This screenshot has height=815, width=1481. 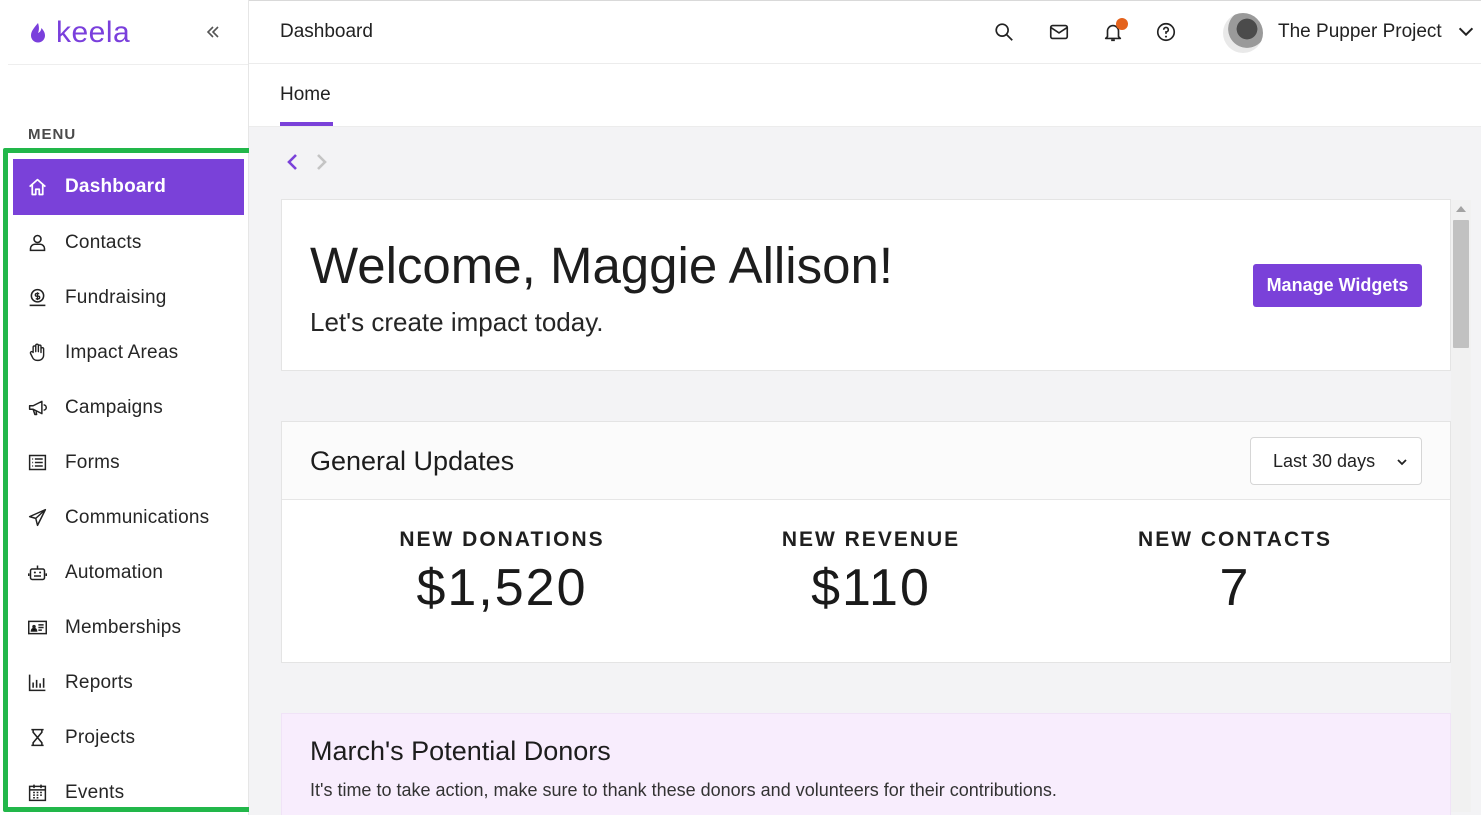 I want to click on tab-home: Home, so click(x=305, y=95).